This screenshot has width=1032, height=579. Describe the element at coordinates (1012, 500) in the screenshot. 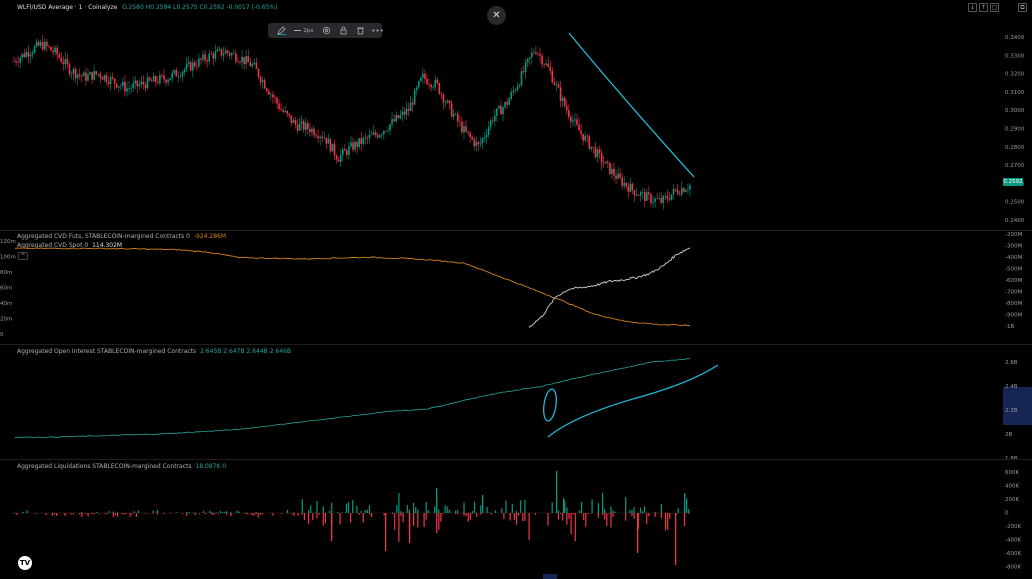

I see `liq-axis-tick: 200K` at that location.